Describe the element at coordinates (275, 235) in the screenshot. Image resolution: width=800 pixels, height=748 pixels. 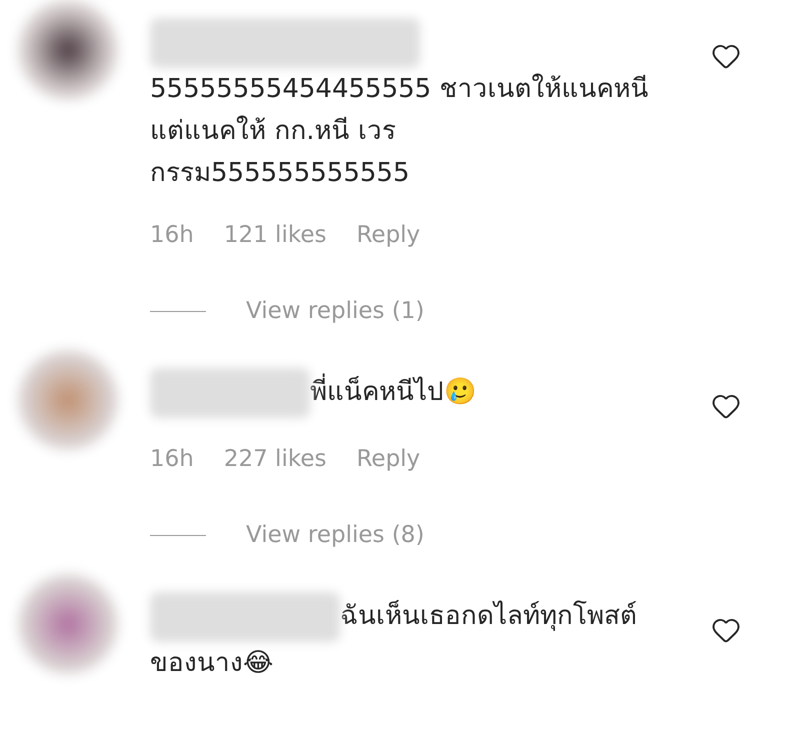
I see `like-count: 121 likes` at that location.